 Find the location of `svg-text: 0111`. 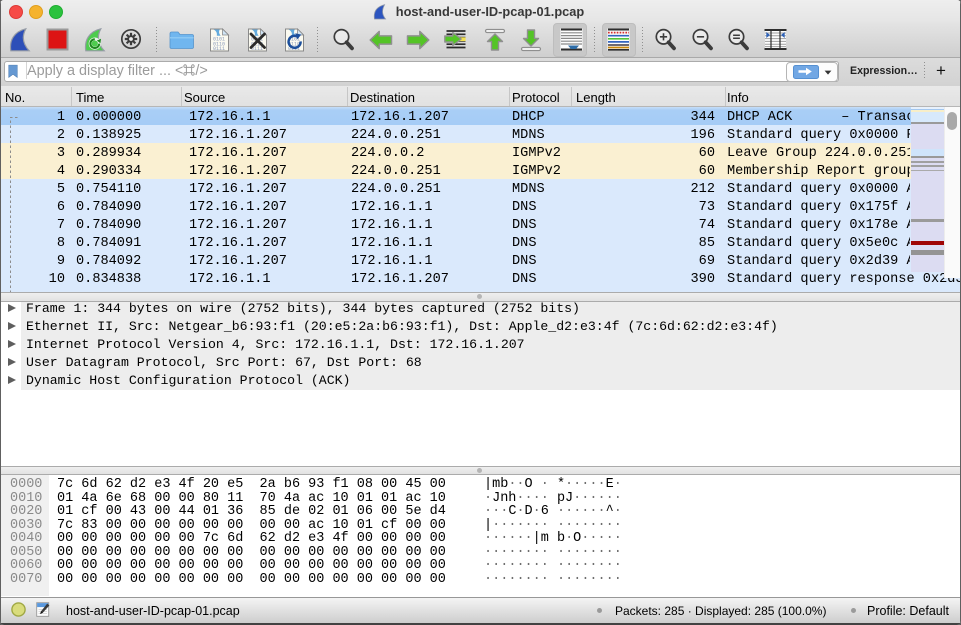

svg-text: 0111 is located at coordinates (219, 49).